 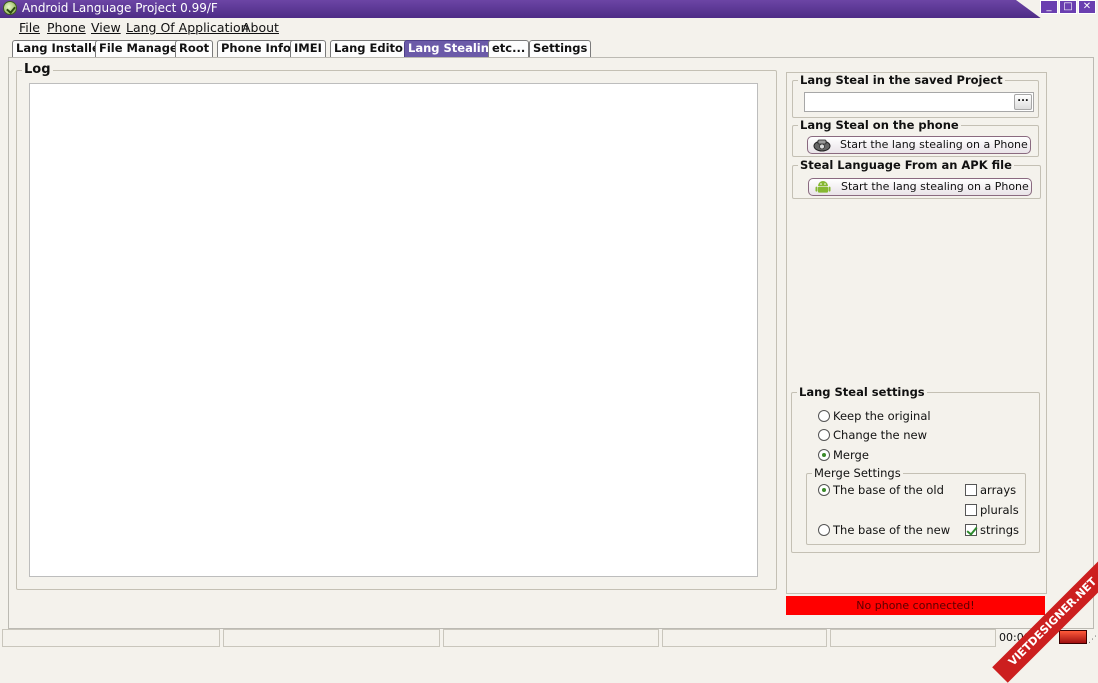 I want to click on saved-project-label: Lang Steal in the saved Project, so click(x=901, y=80).